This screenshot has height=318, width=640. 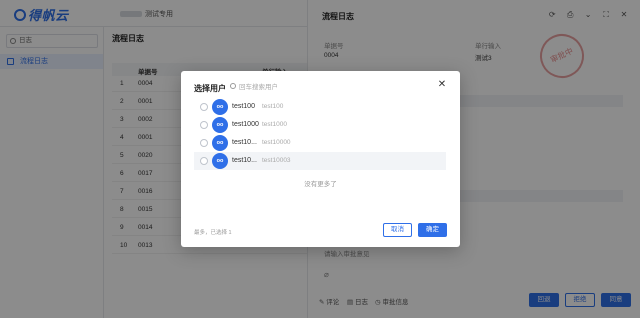 I want to click on search-icon, so click(x=233, y=86).